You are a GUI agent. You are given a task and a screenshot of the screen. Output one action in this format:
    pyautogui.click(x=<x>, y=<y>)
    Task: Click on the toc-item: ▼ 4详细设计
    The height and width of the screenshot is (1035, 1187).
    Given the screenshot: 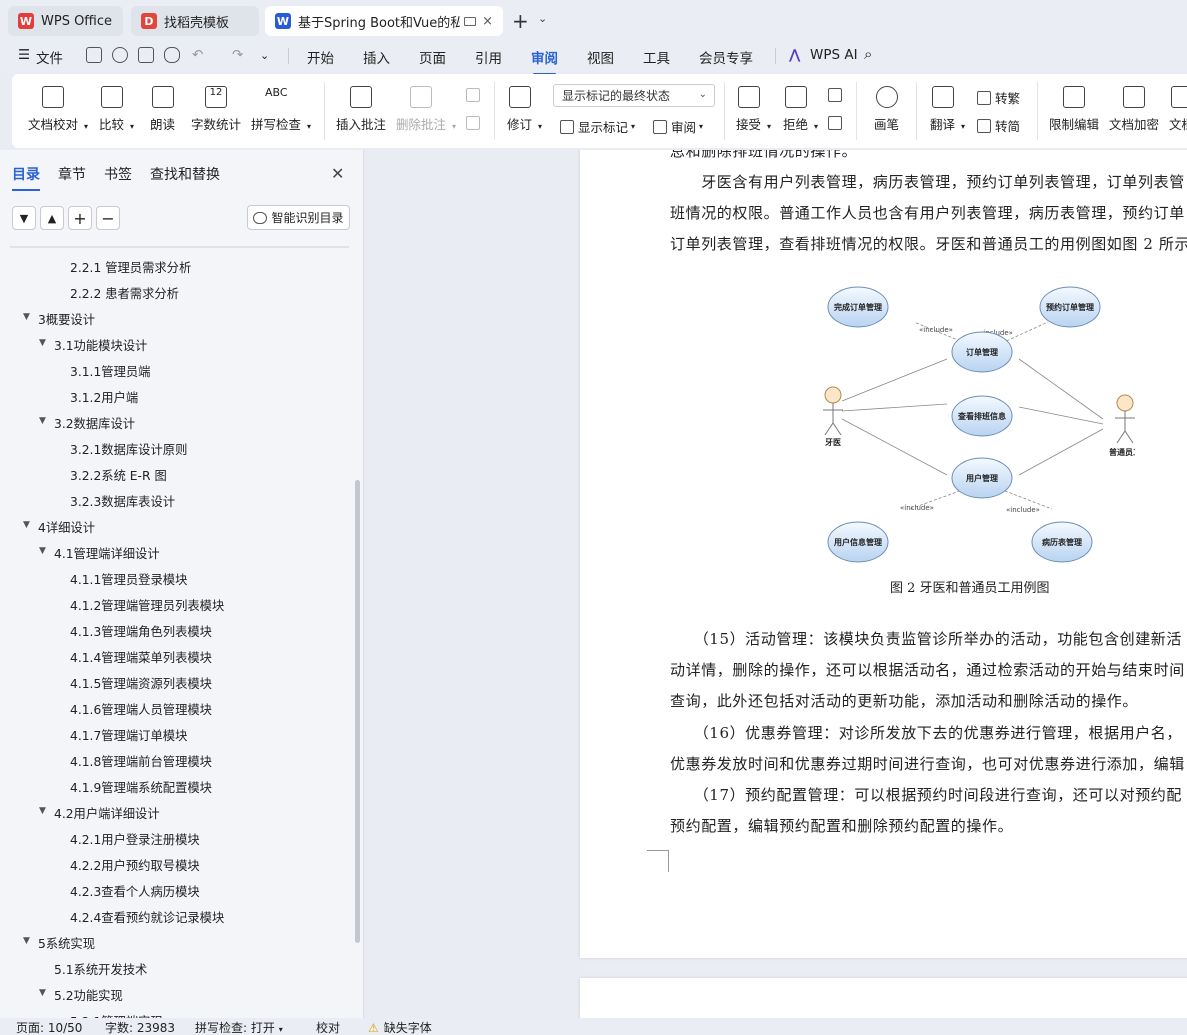 What is the action you would take?
    pyautogui.click(x=59, y=527)
    